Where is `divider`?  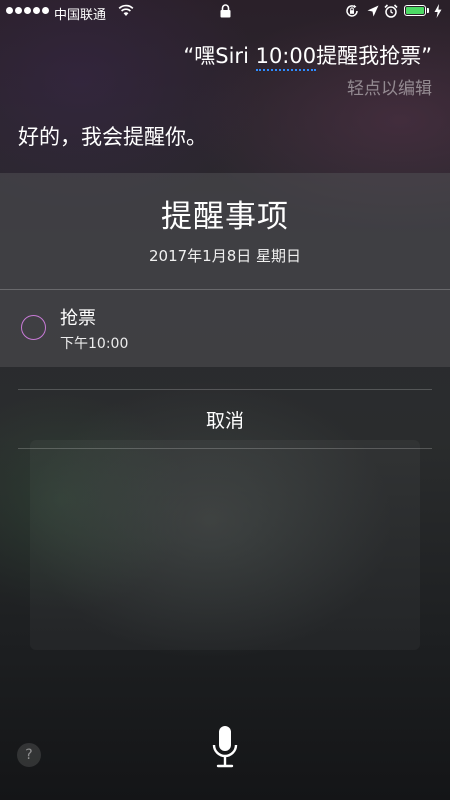 divider is located at coordinates (225, 448).